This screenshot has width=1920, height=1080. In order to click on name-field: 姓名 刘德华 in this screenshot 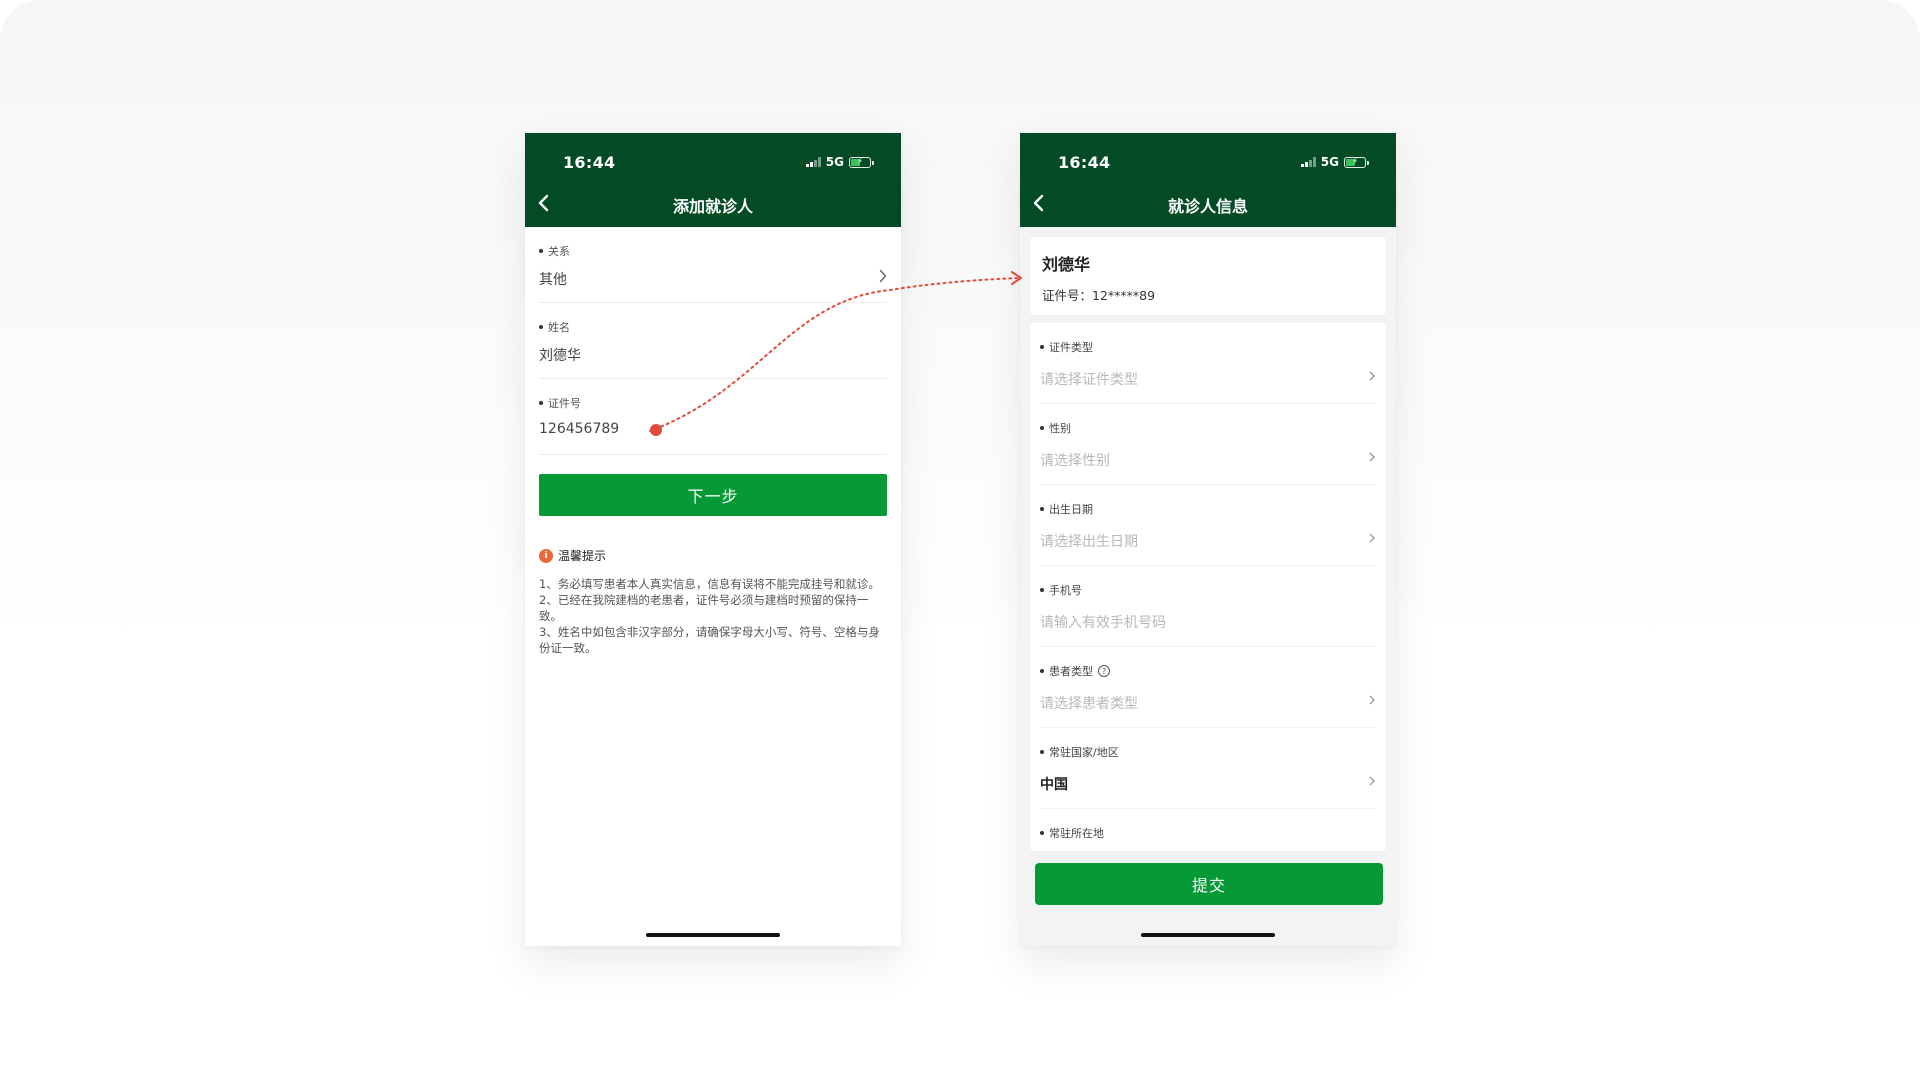, I will do `click(713, 341)`.